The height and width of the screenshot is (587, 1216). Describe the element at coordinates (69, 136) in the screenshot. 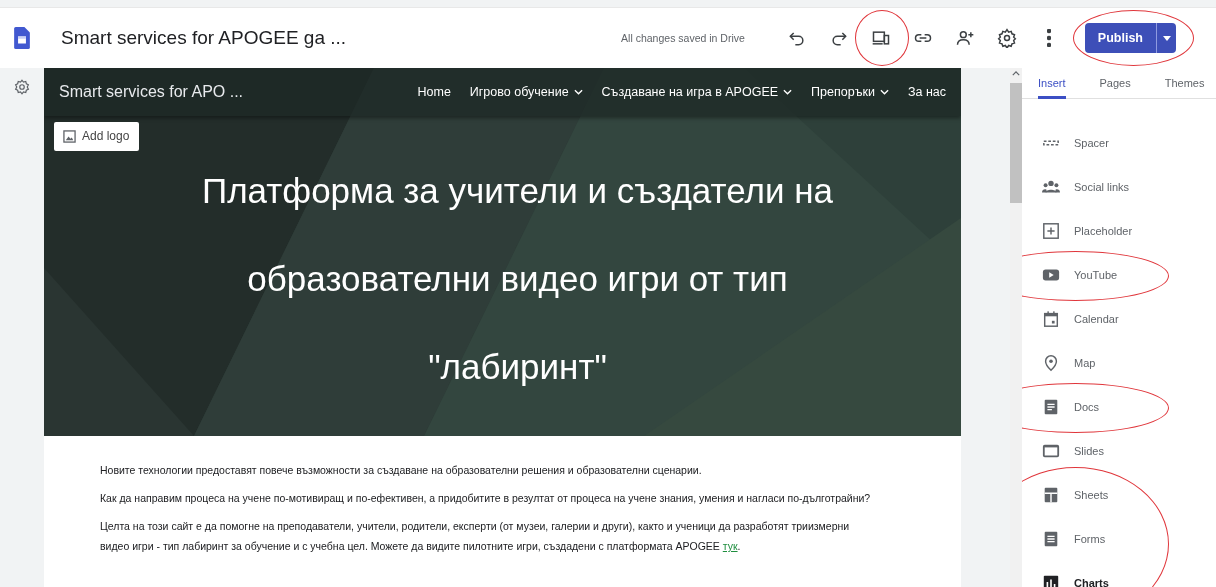

I see `image-icon` at that location.